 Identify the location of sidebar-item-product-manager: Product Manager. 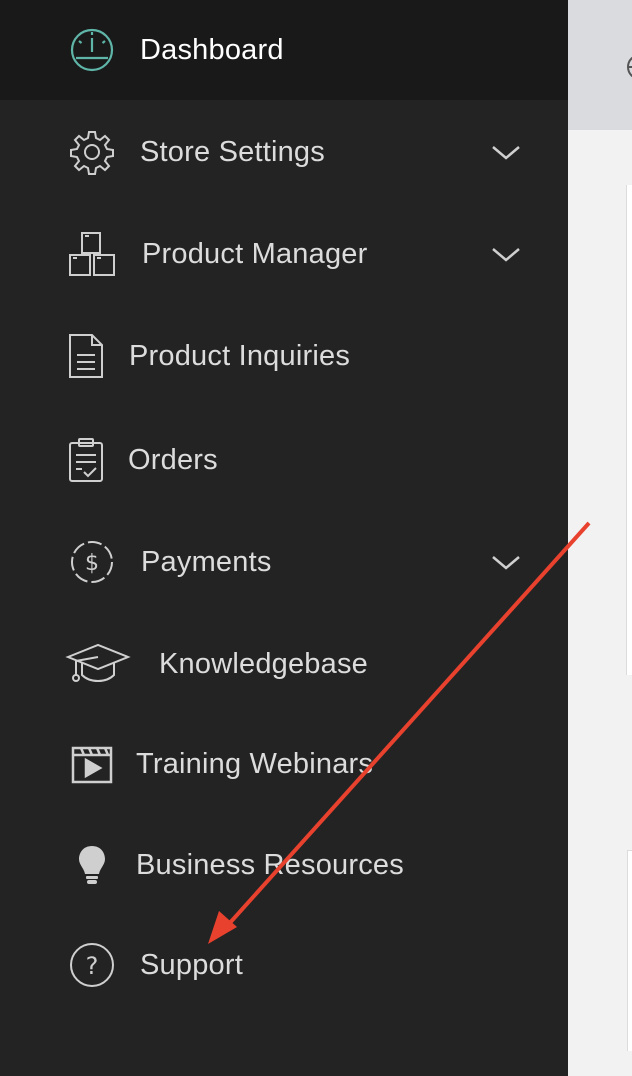
(284, 254).